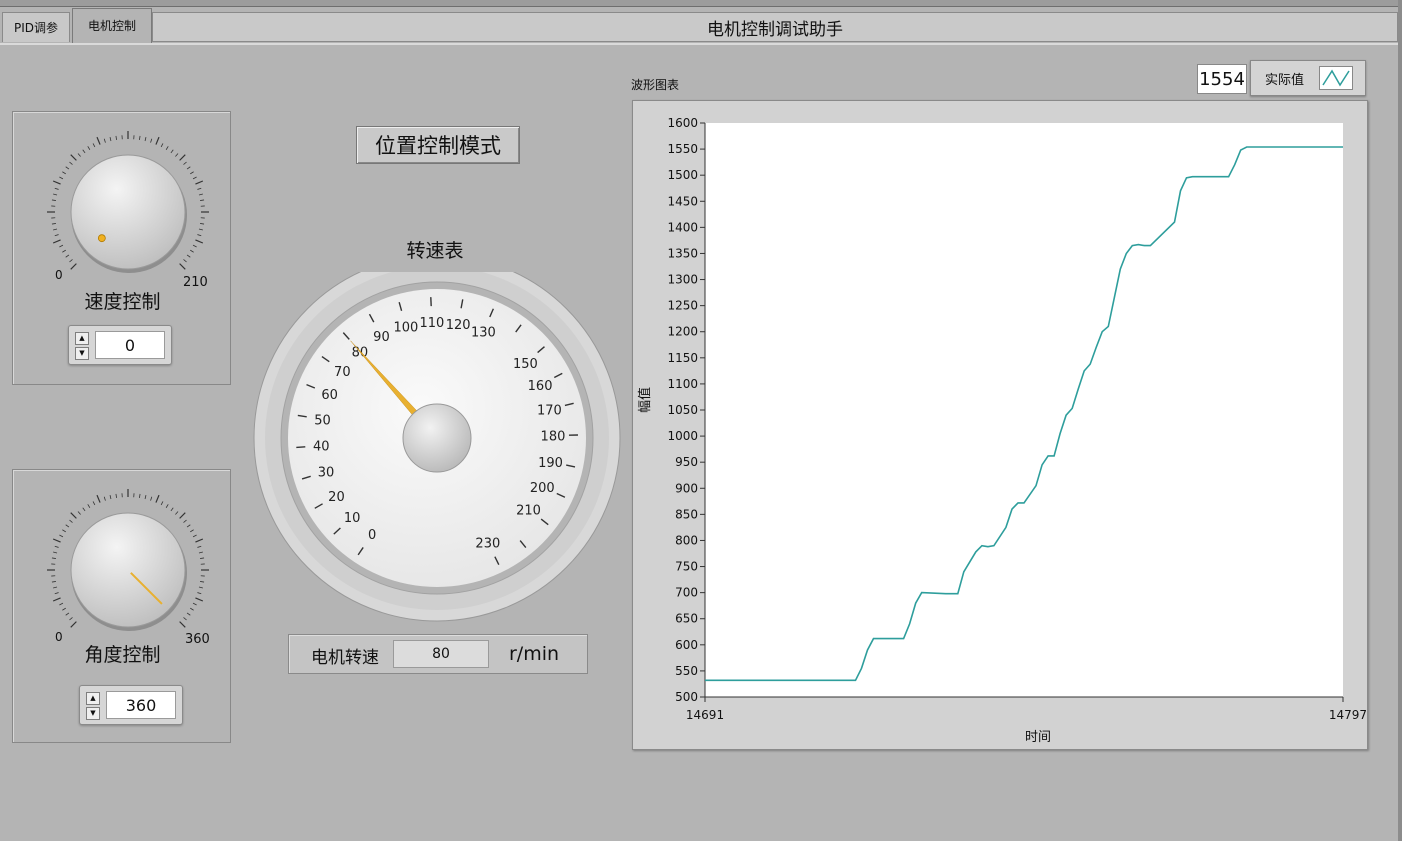 Image resolution: width=1402 pixels, height=841 pixels. What do you see at coordinates (342, 372) in the screenshot?
I see `gauge-tick-label: 70` at bounding box center [342, 372].